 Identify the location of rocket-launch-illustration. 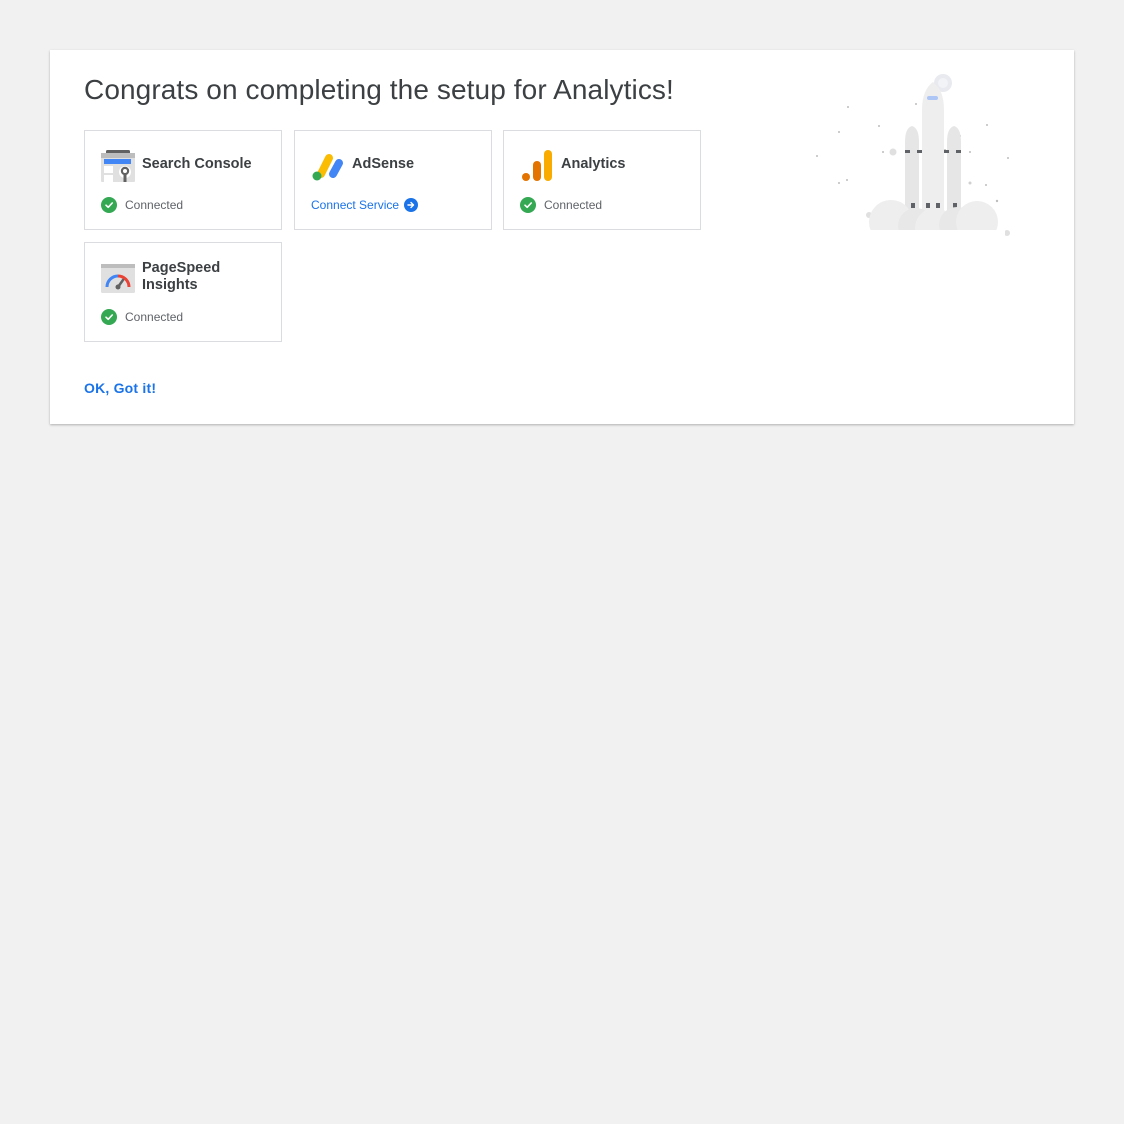
(915, 159).